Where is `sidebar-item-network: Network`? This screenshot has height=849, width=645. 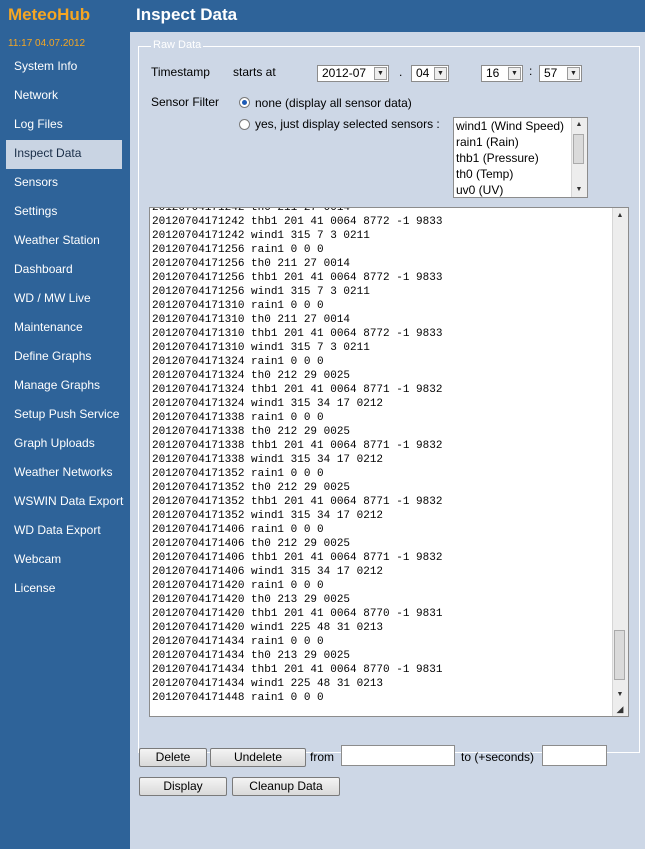
sidebar-item-network: Network is located at coordinates (64, 96).